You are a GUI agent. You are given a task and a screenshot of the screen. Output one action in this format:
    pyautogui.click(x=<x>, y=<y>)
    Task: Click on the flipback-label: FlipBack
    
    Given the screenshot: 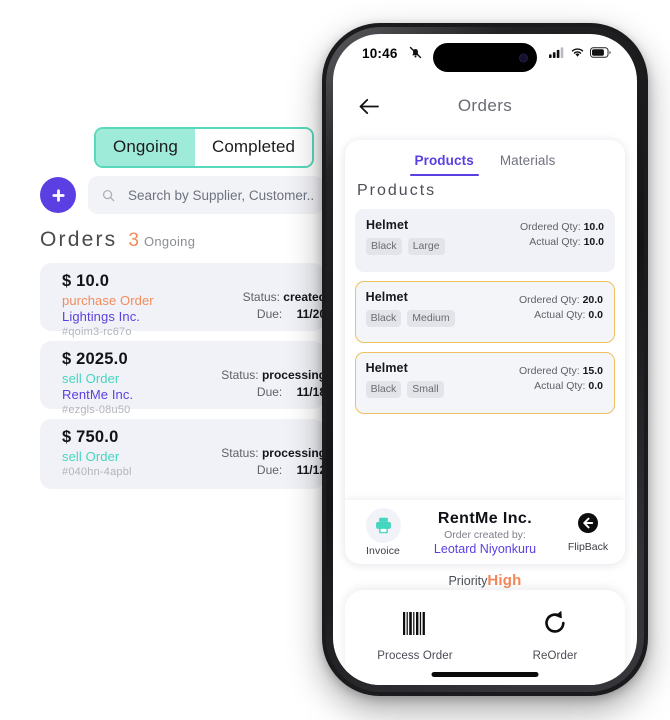 What is the action you would take?
    pyautogui.click(x=588, y=547)
    